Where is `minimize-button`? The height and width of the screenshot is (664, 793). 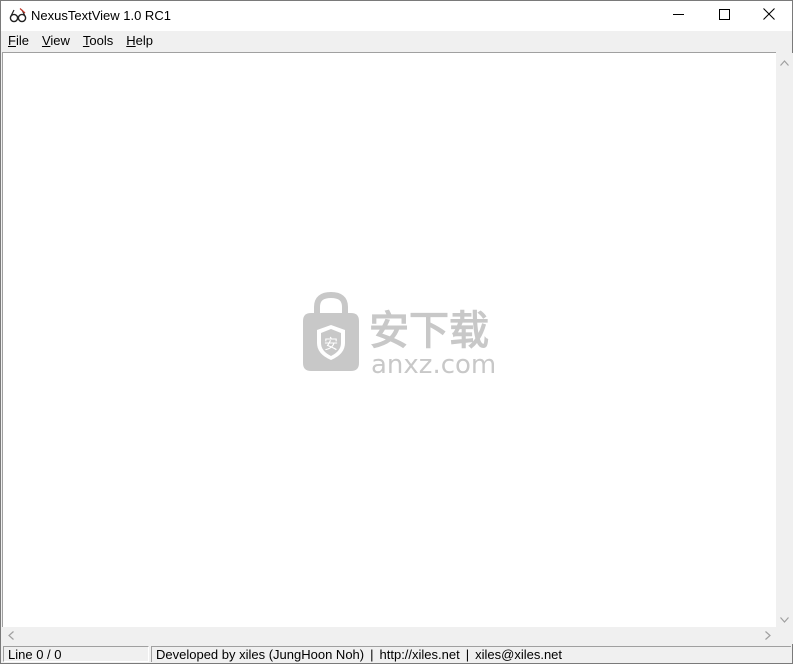
minimize-button is located at coordinates (678, 16).